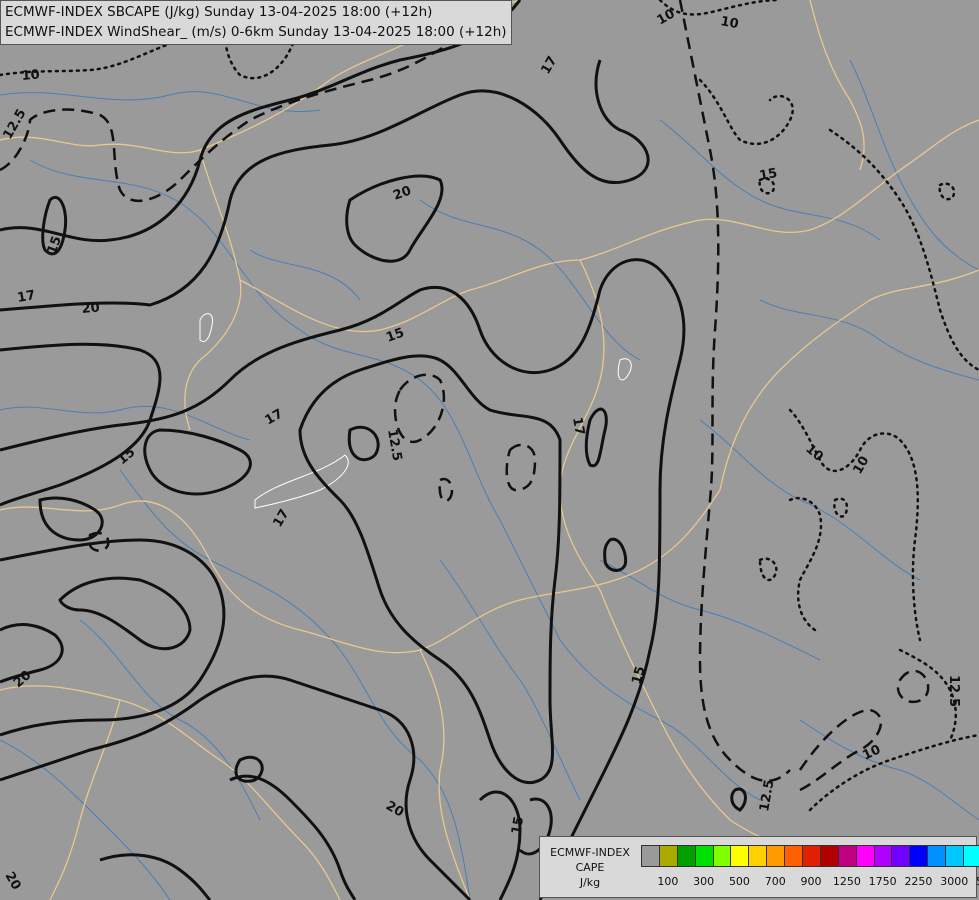 Image resolution: width=979 pixels, height=900 pixels. I want to click on contour-label: 20, so click(90, 308).